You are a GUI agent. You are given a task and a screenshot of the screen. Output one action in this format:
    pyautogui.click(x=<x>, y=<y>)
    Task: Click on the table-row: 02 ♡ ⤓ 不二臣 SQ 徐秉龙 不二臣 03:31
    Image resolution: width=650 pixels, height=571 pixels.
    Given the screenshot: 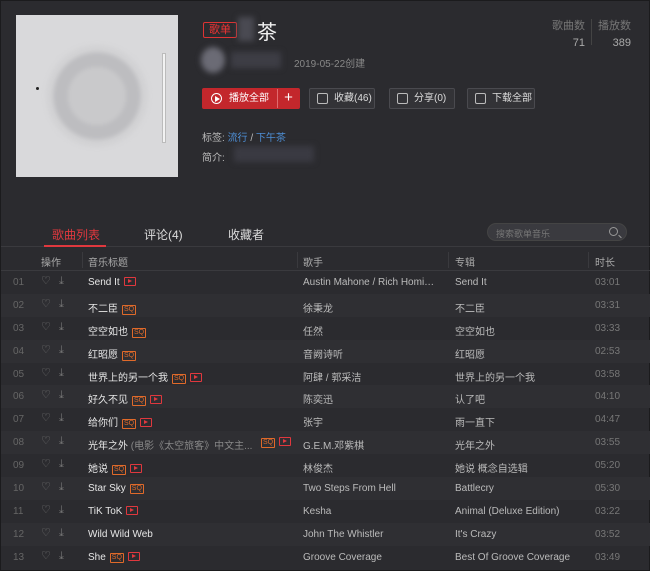 What is the action you would take?
    pyautogui.click(x=325, y=305)
    